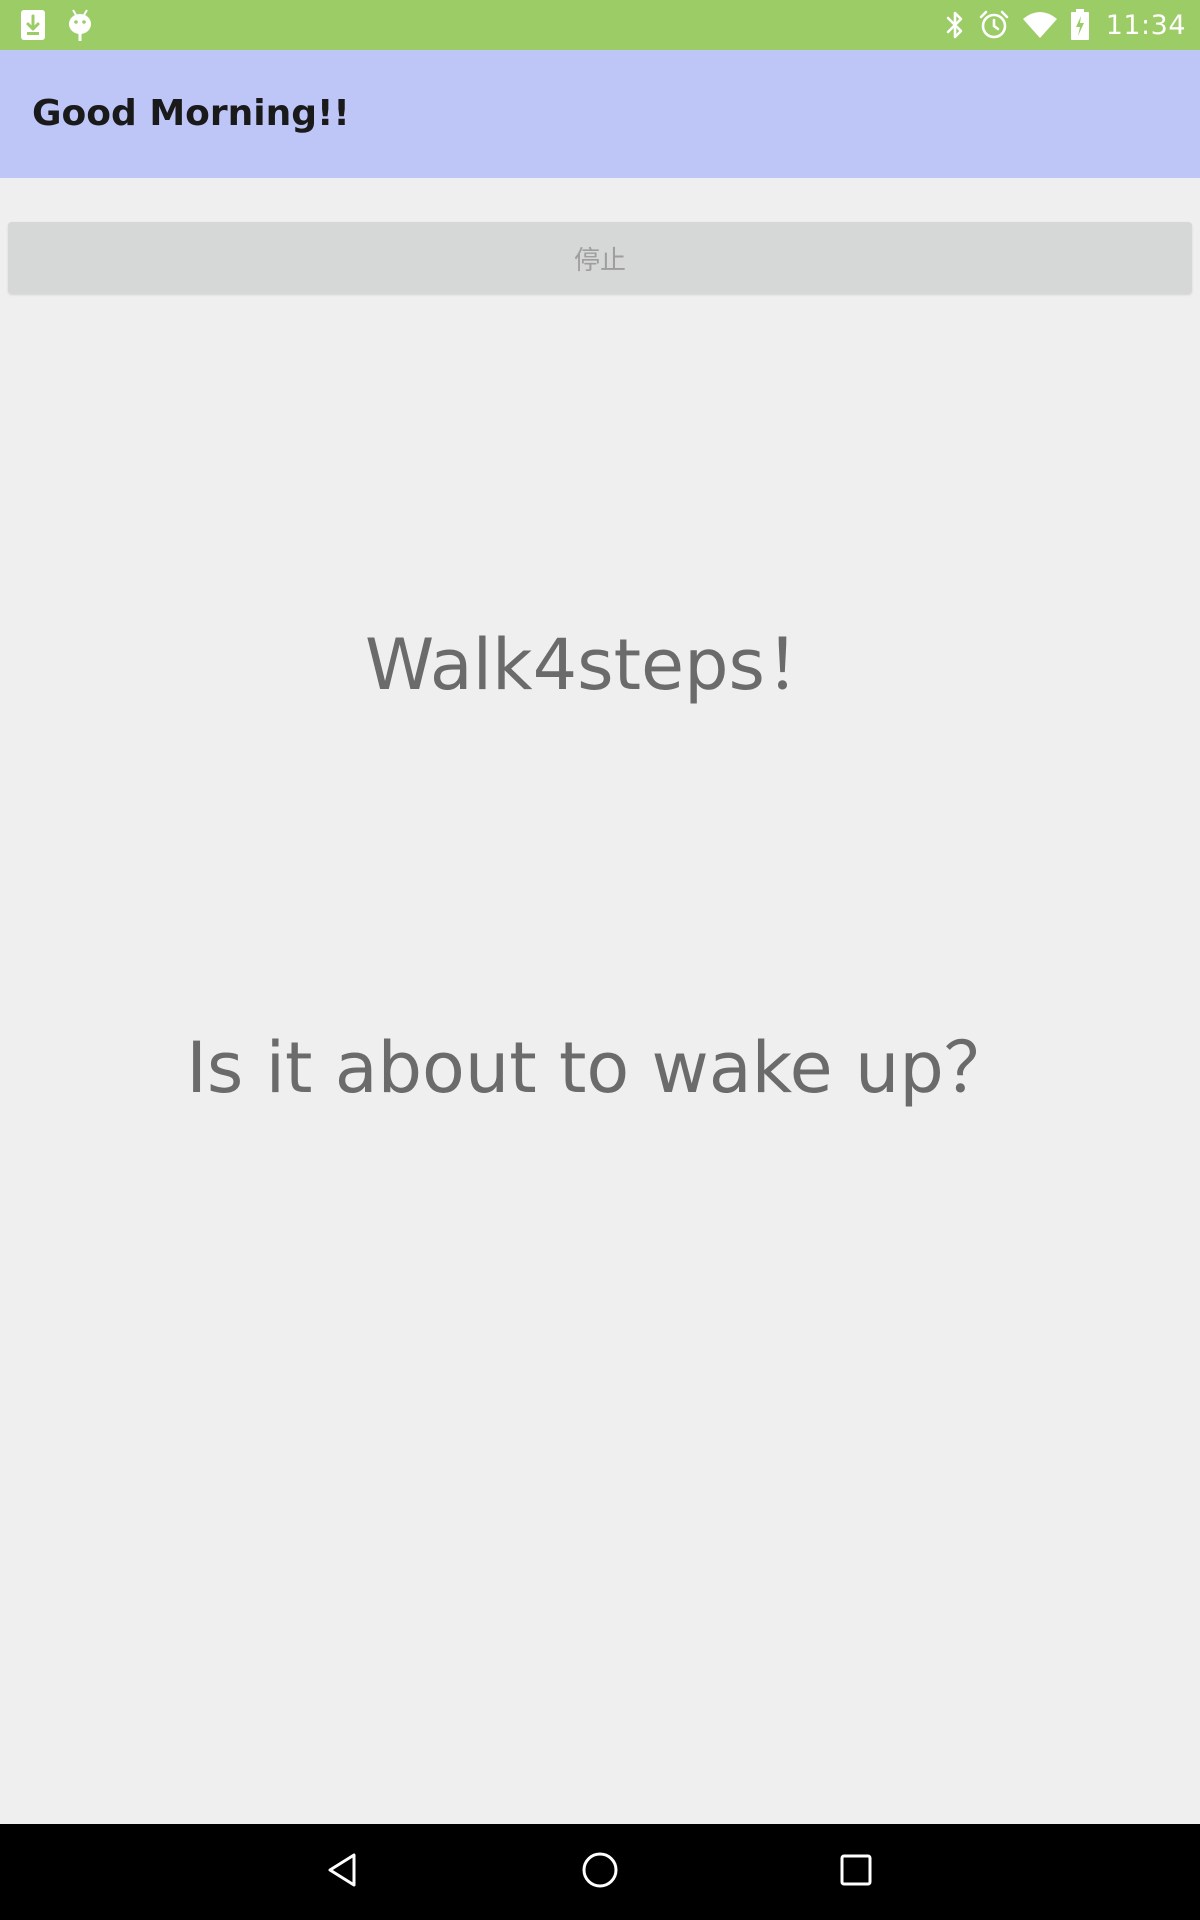  Describe the element at coordinates (600, 258) in the screenshot. I see `stop-button: 停止` at that location.